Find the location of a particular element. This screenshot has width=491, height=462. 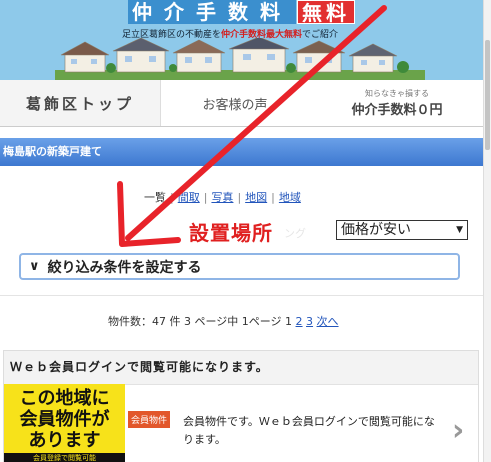

member-badge: 会員物件 is located at coordinates (149, 419).